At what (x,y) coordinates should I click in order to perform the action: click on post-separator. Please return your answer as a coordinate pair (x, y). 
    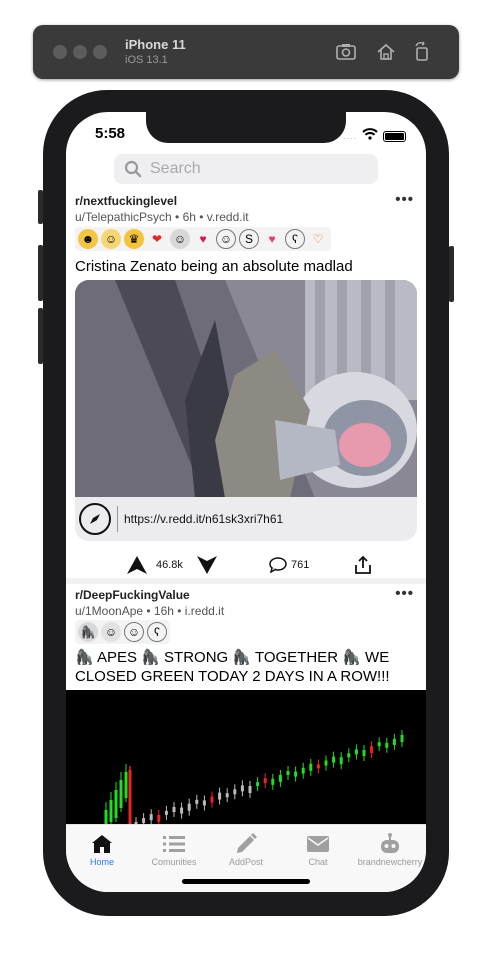
    Looking at the image, I should click on (246, 581).